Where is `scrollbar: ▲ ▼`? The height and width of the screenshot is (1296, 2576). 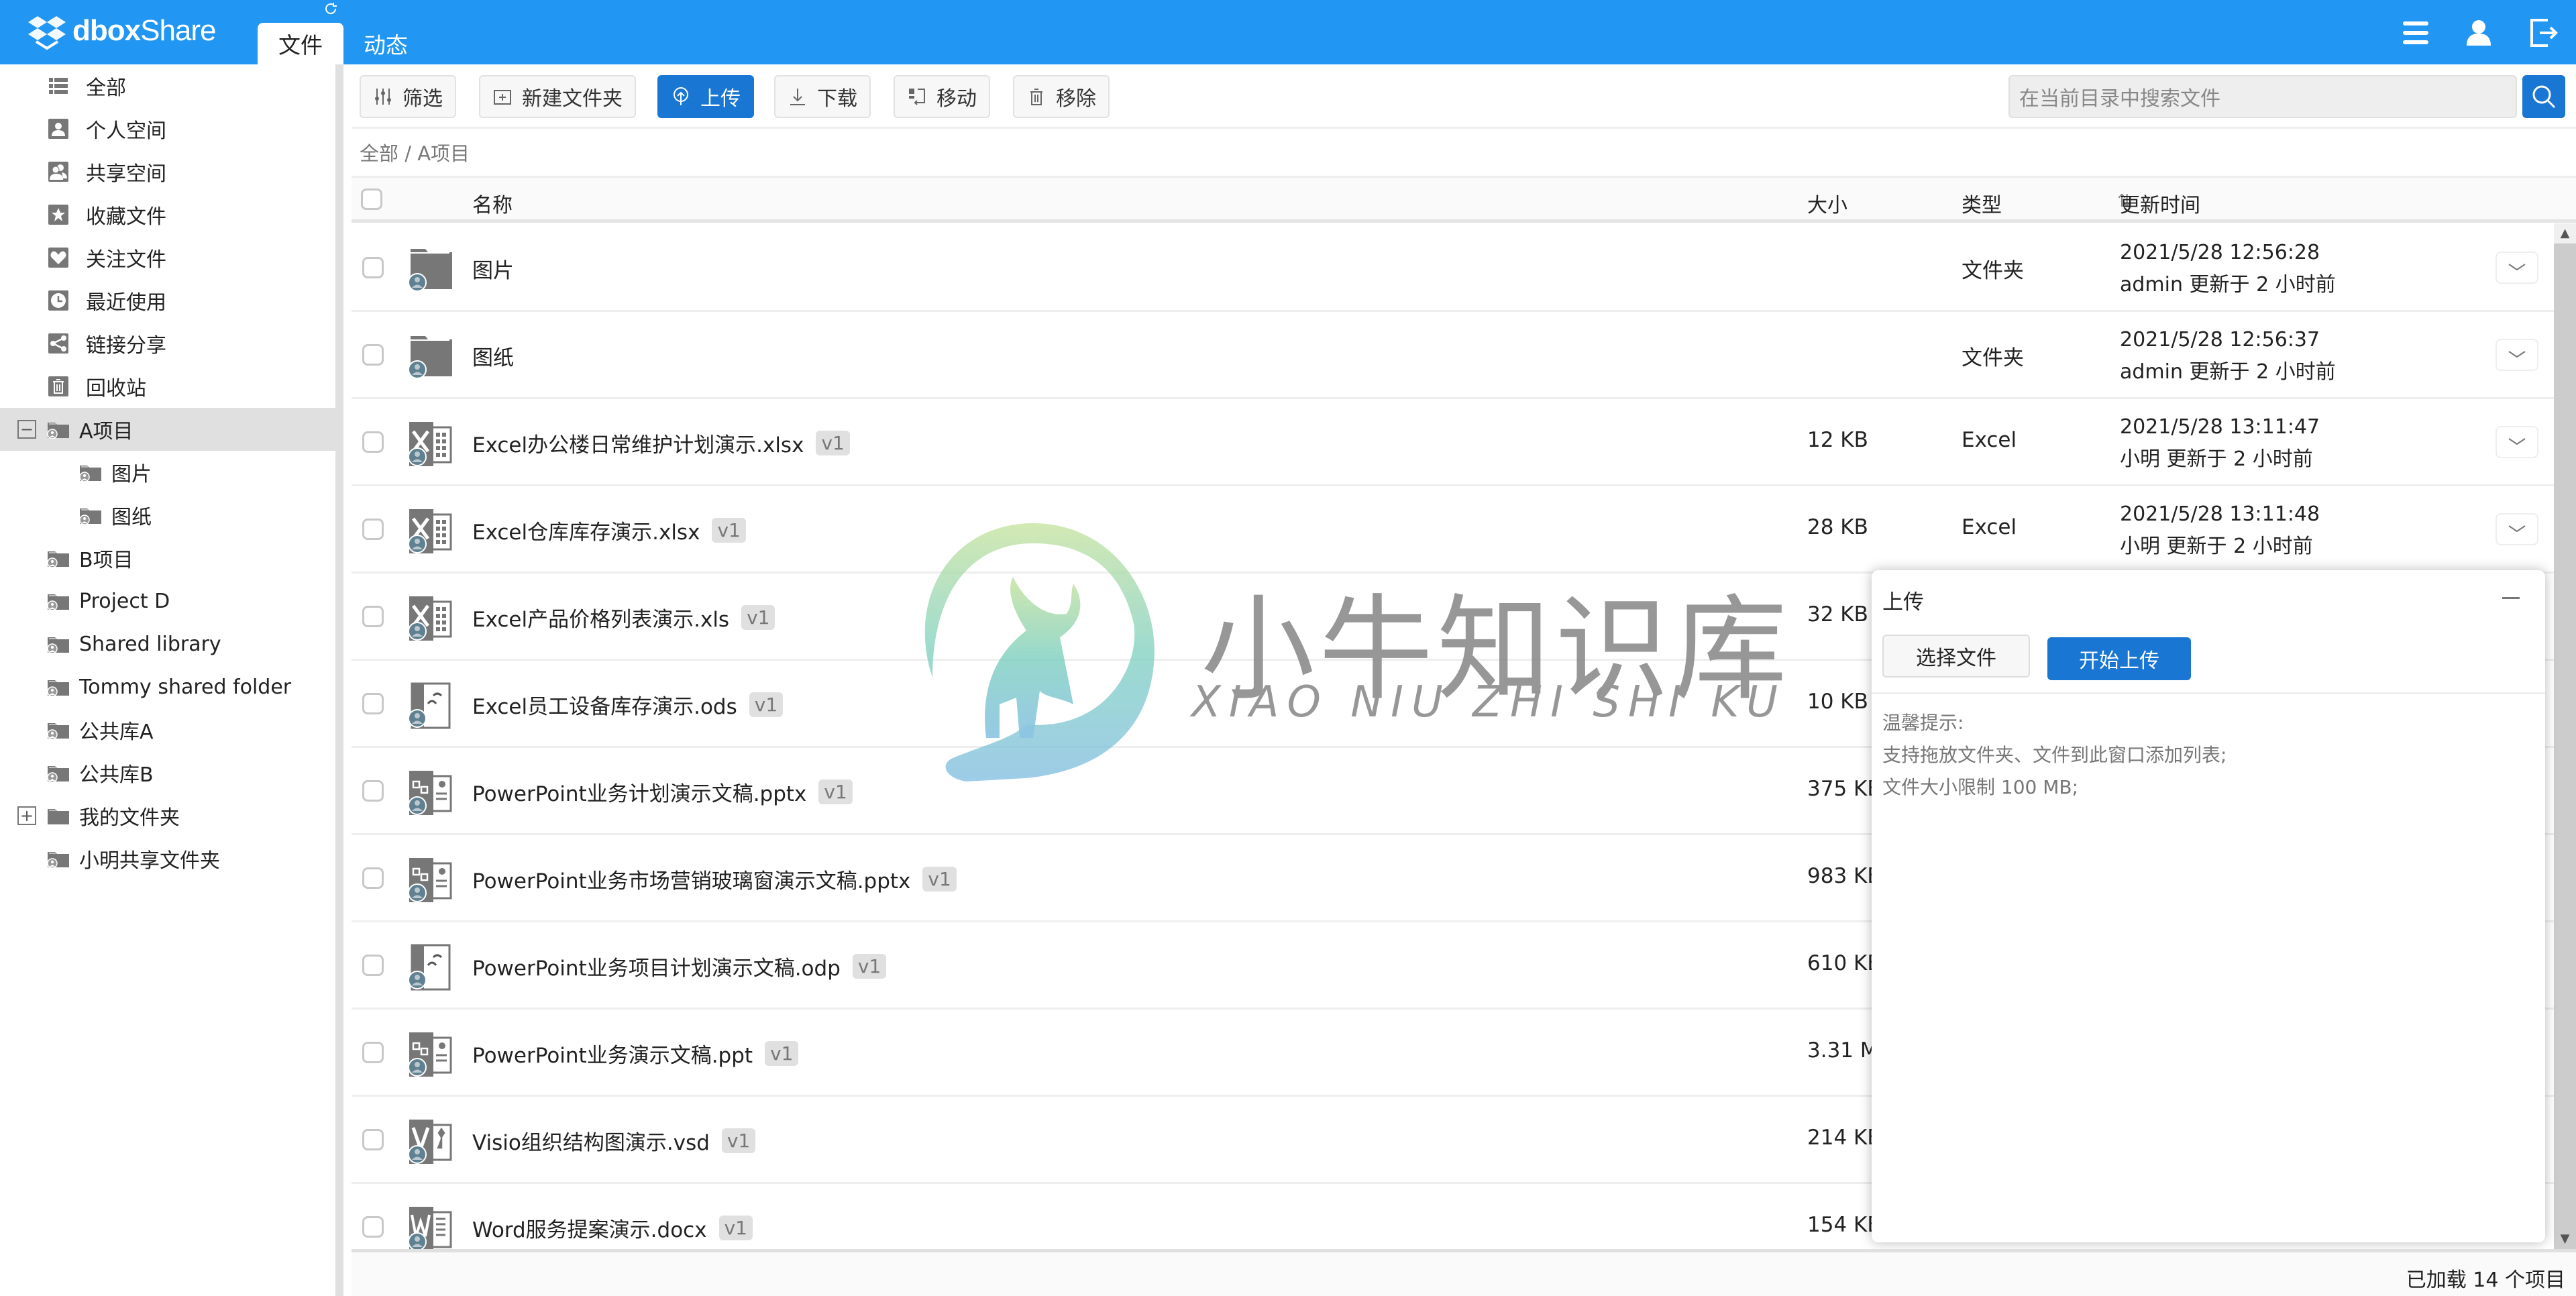 scrollbar: ▲ ▼ is located at coordinates (2565, 736).